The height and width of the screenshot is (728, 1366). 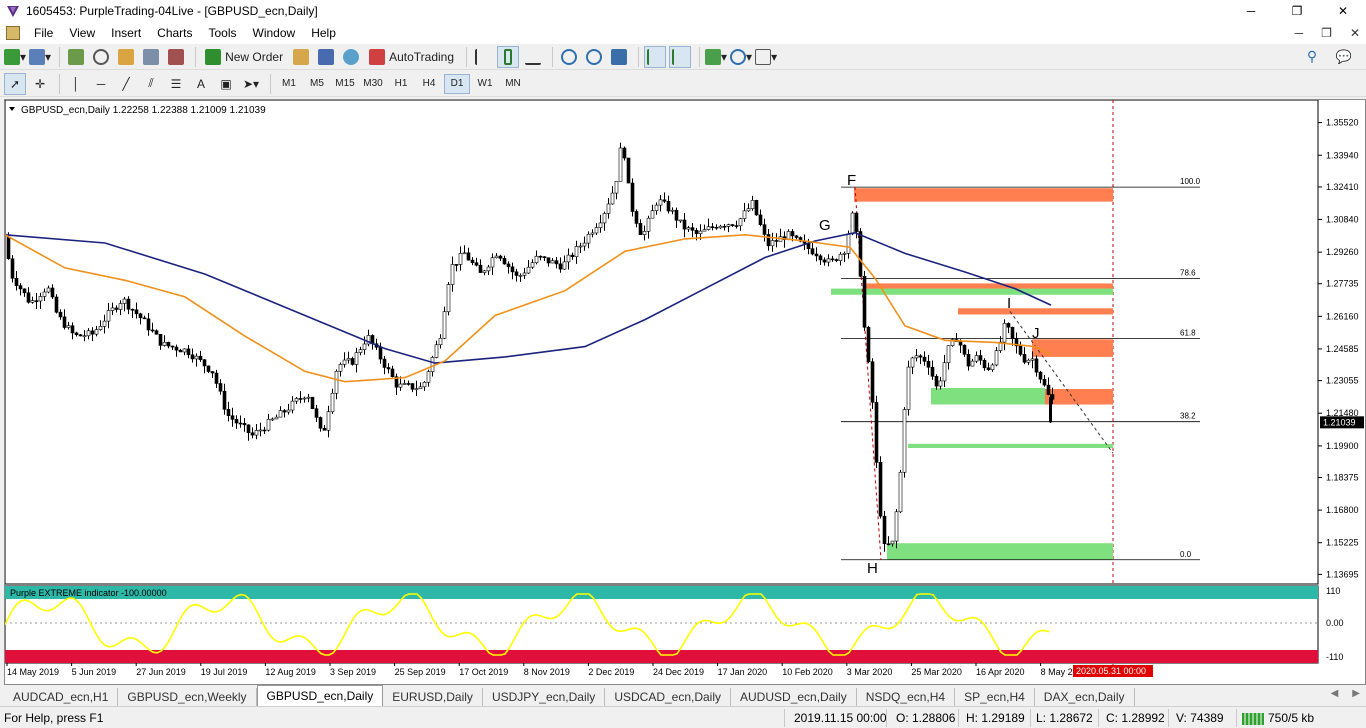 I want to click on timeframe-h1: H1, so click(x=401, y=84).